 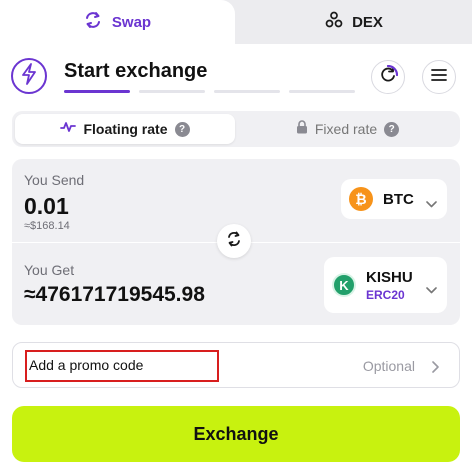 What do you see at coordinates (388, 366) in the screenshot?
I see `promo-optional-text: Optional` at bounding box center [388, 366].